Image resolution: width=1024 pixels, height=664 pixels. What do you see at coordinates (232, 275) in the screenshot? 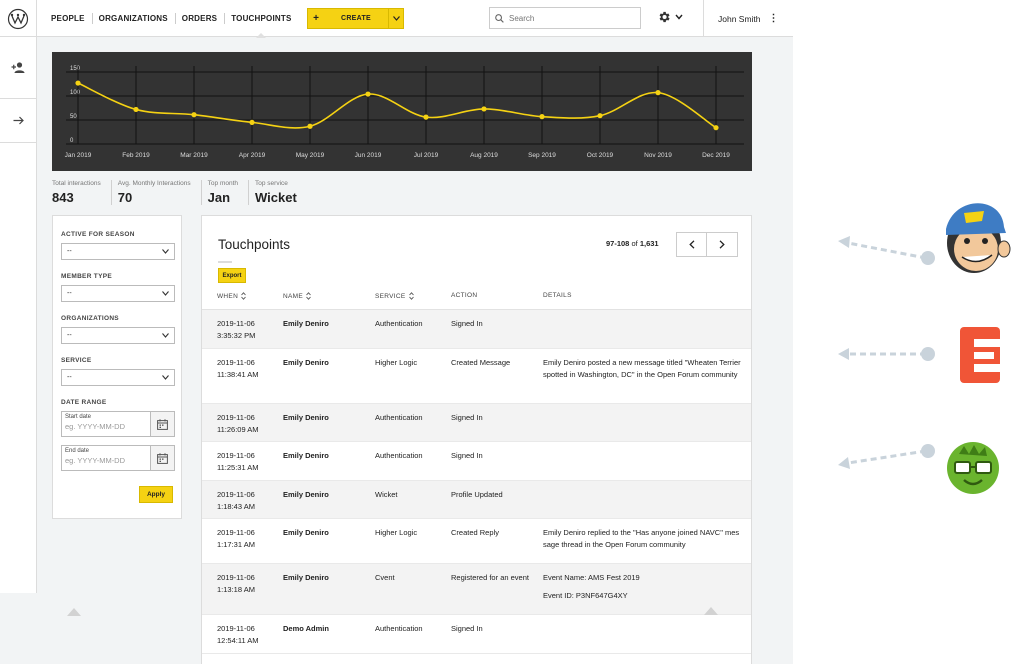
I see `export-button: Export` at bounding box center [232, 275].